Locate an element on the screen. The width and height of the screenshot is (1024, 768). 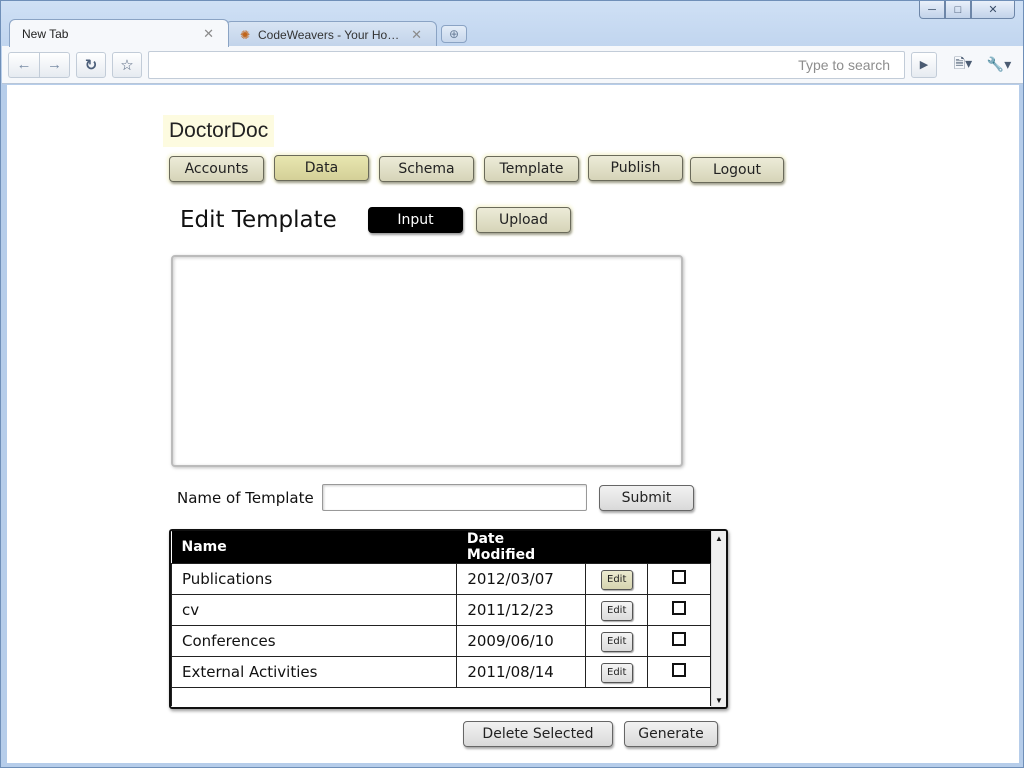
new-tab-button: ⊕ is located at coordinates (454, 34).